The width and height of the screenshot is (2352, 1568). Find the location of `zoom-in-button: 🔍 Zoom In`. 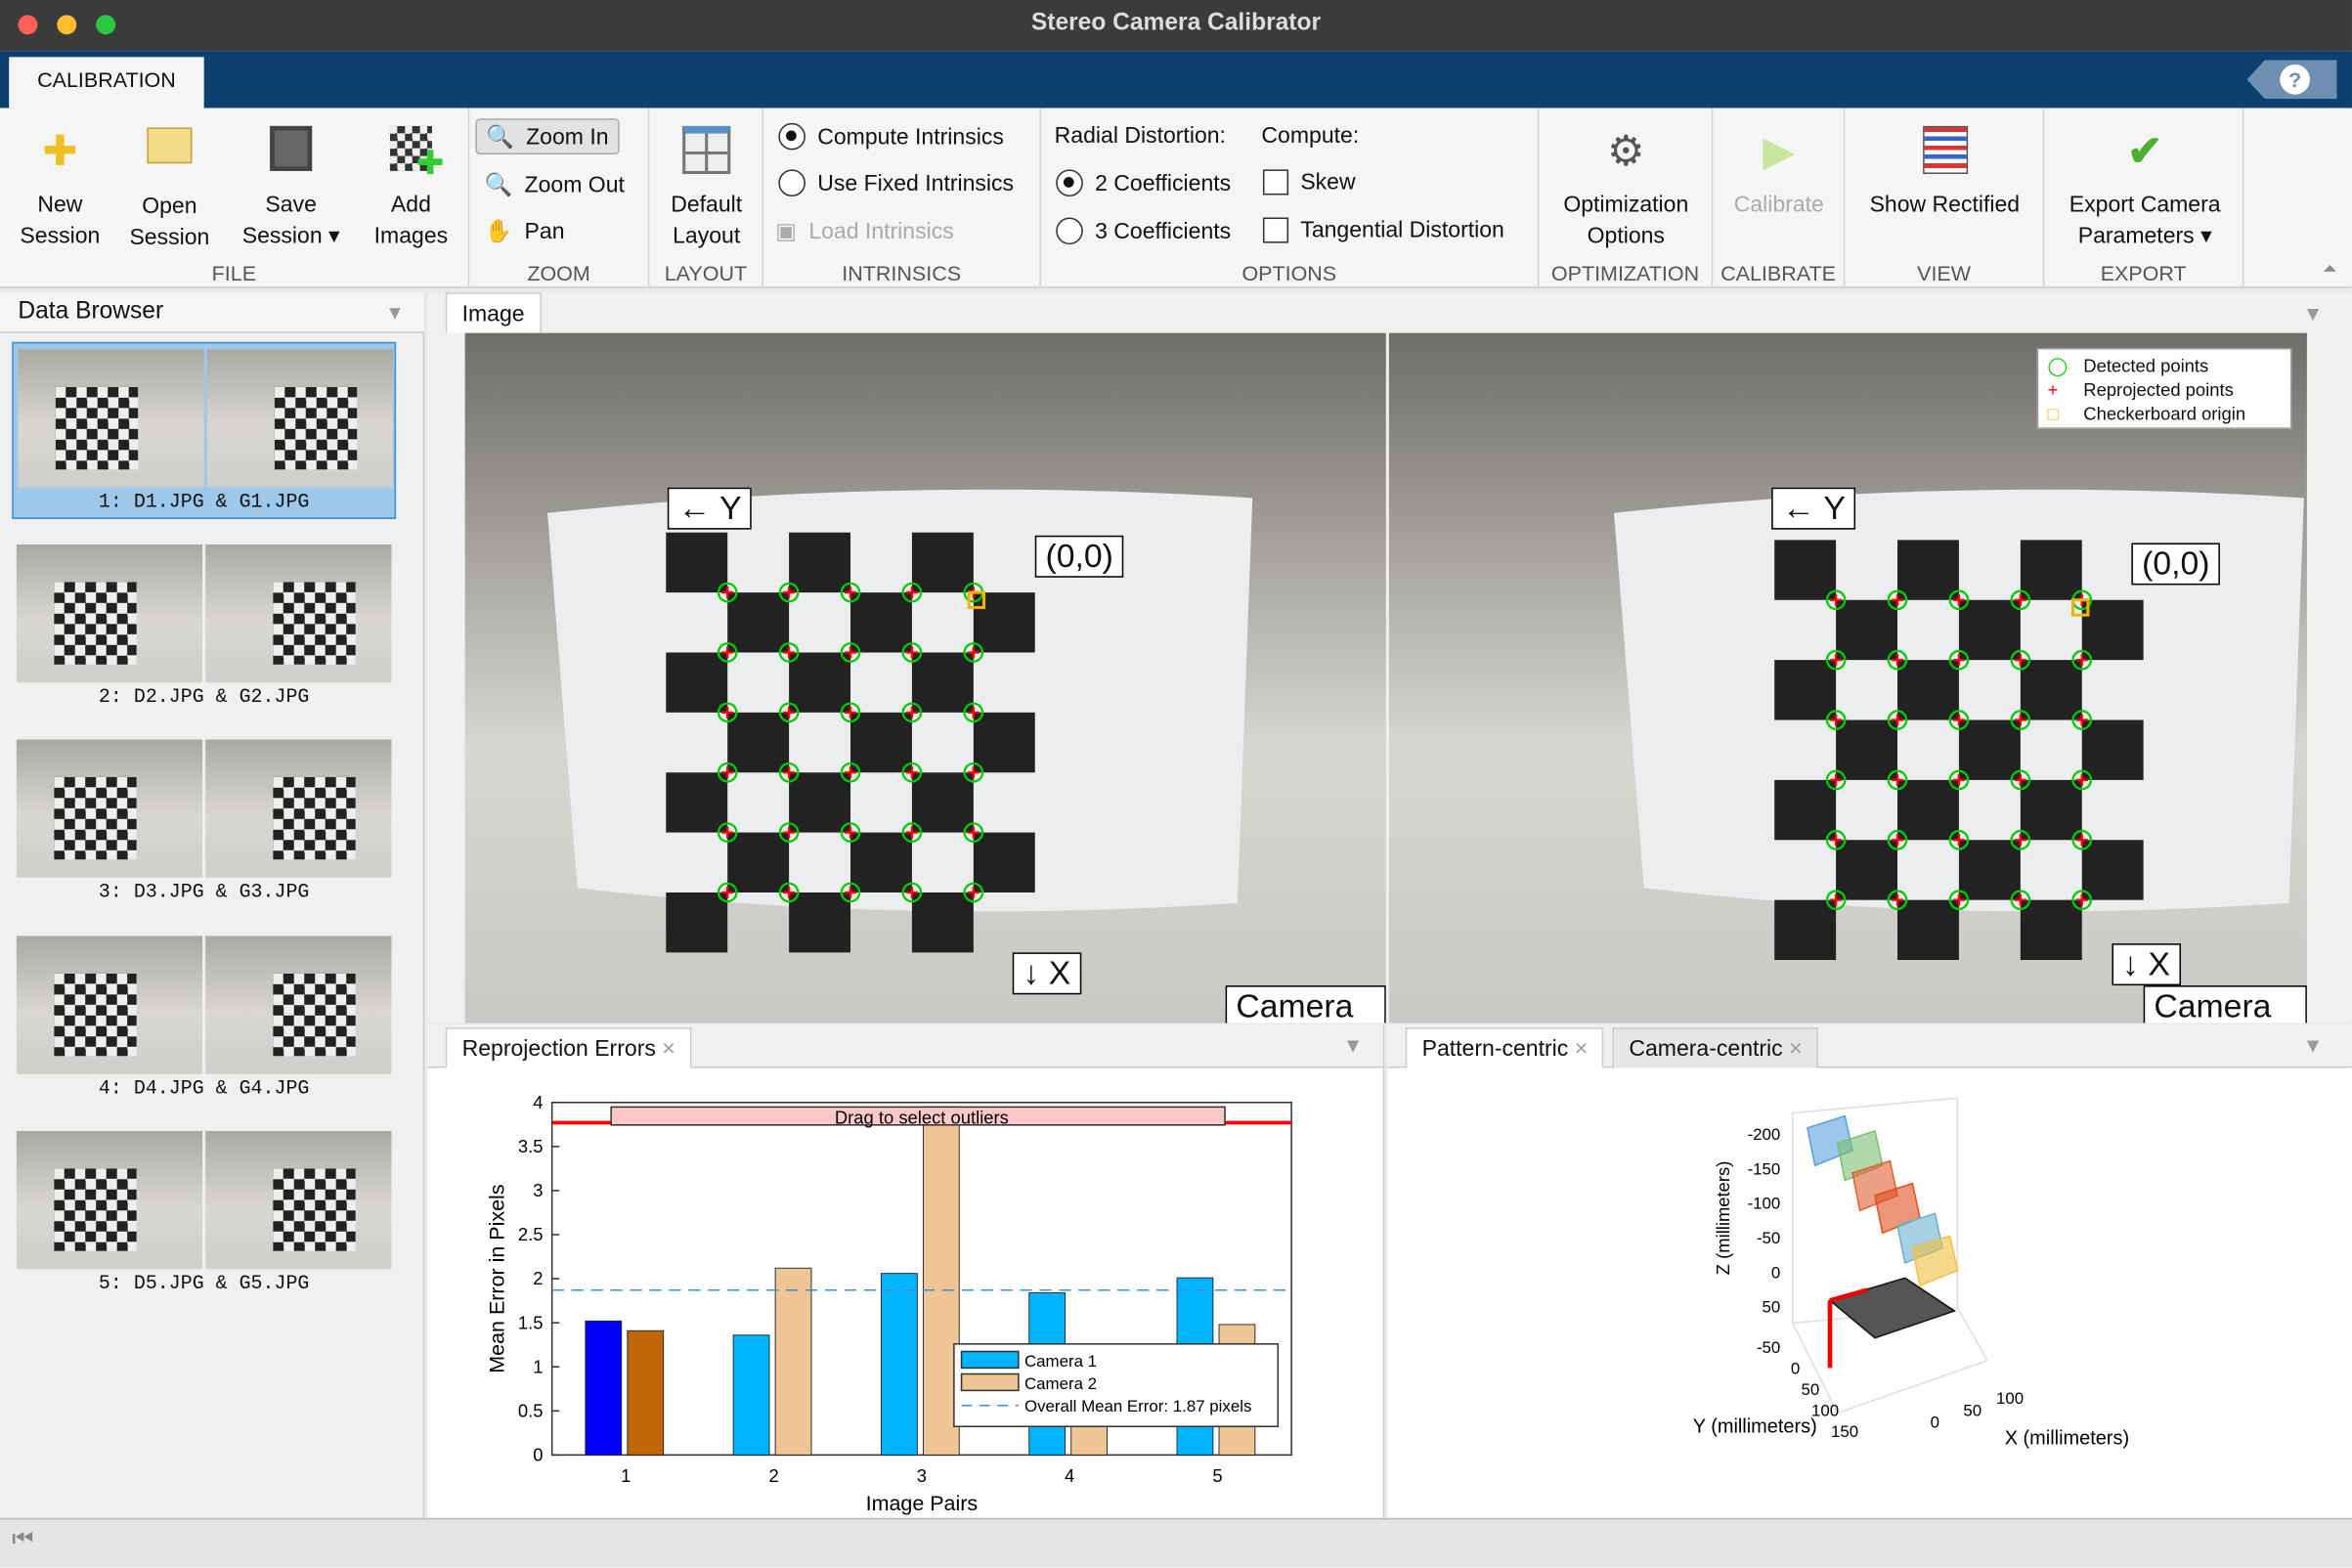

zoom-in-button: 🔍 Zoom In is located at coordinates (547, 136).